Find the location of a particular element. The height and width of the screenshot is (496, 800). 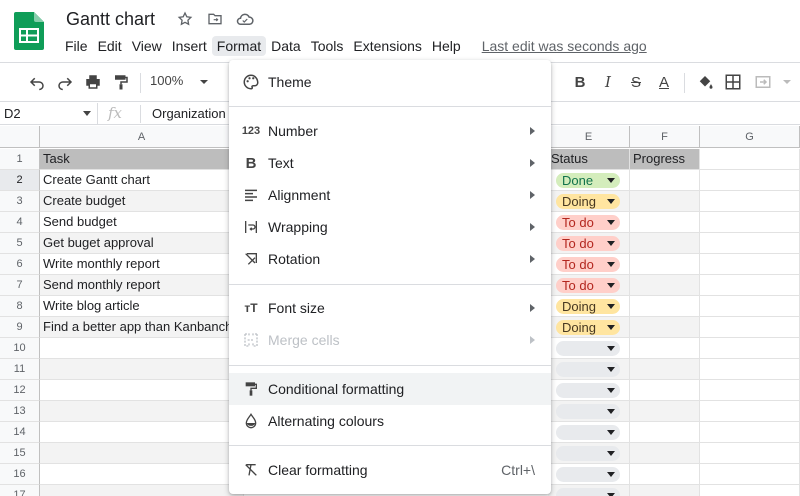

menu-item-number: 123 Number is located at coordinates (390, 131).